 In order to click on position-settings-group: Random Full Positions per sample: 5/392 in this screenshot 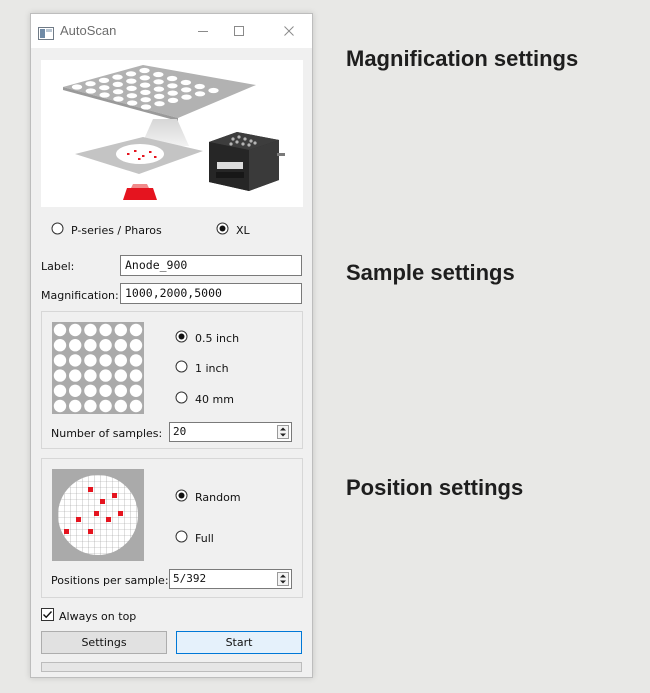, I will do `click(172, 528)`.